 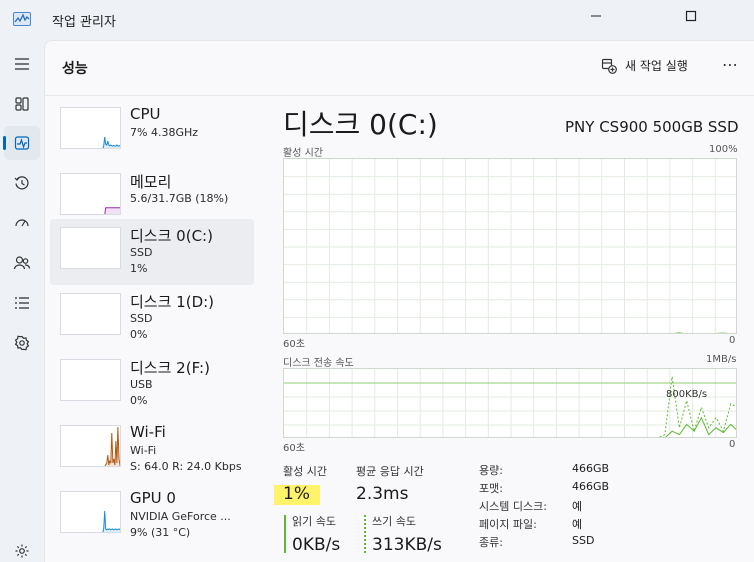 What do you see at coordinates (616, 489) in the screenshot?
I see `property-row: 포맷: 466GB` at bounding box center [616, 489].